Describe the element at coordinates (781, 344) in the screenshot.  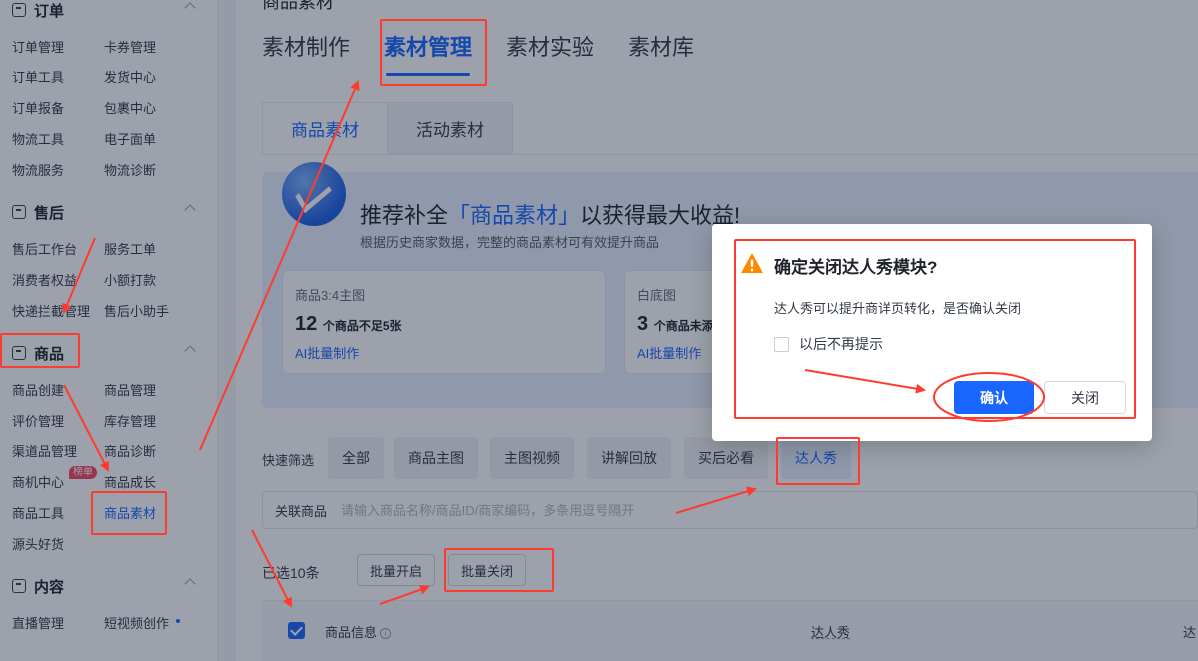
I see `checkbox` at that location.